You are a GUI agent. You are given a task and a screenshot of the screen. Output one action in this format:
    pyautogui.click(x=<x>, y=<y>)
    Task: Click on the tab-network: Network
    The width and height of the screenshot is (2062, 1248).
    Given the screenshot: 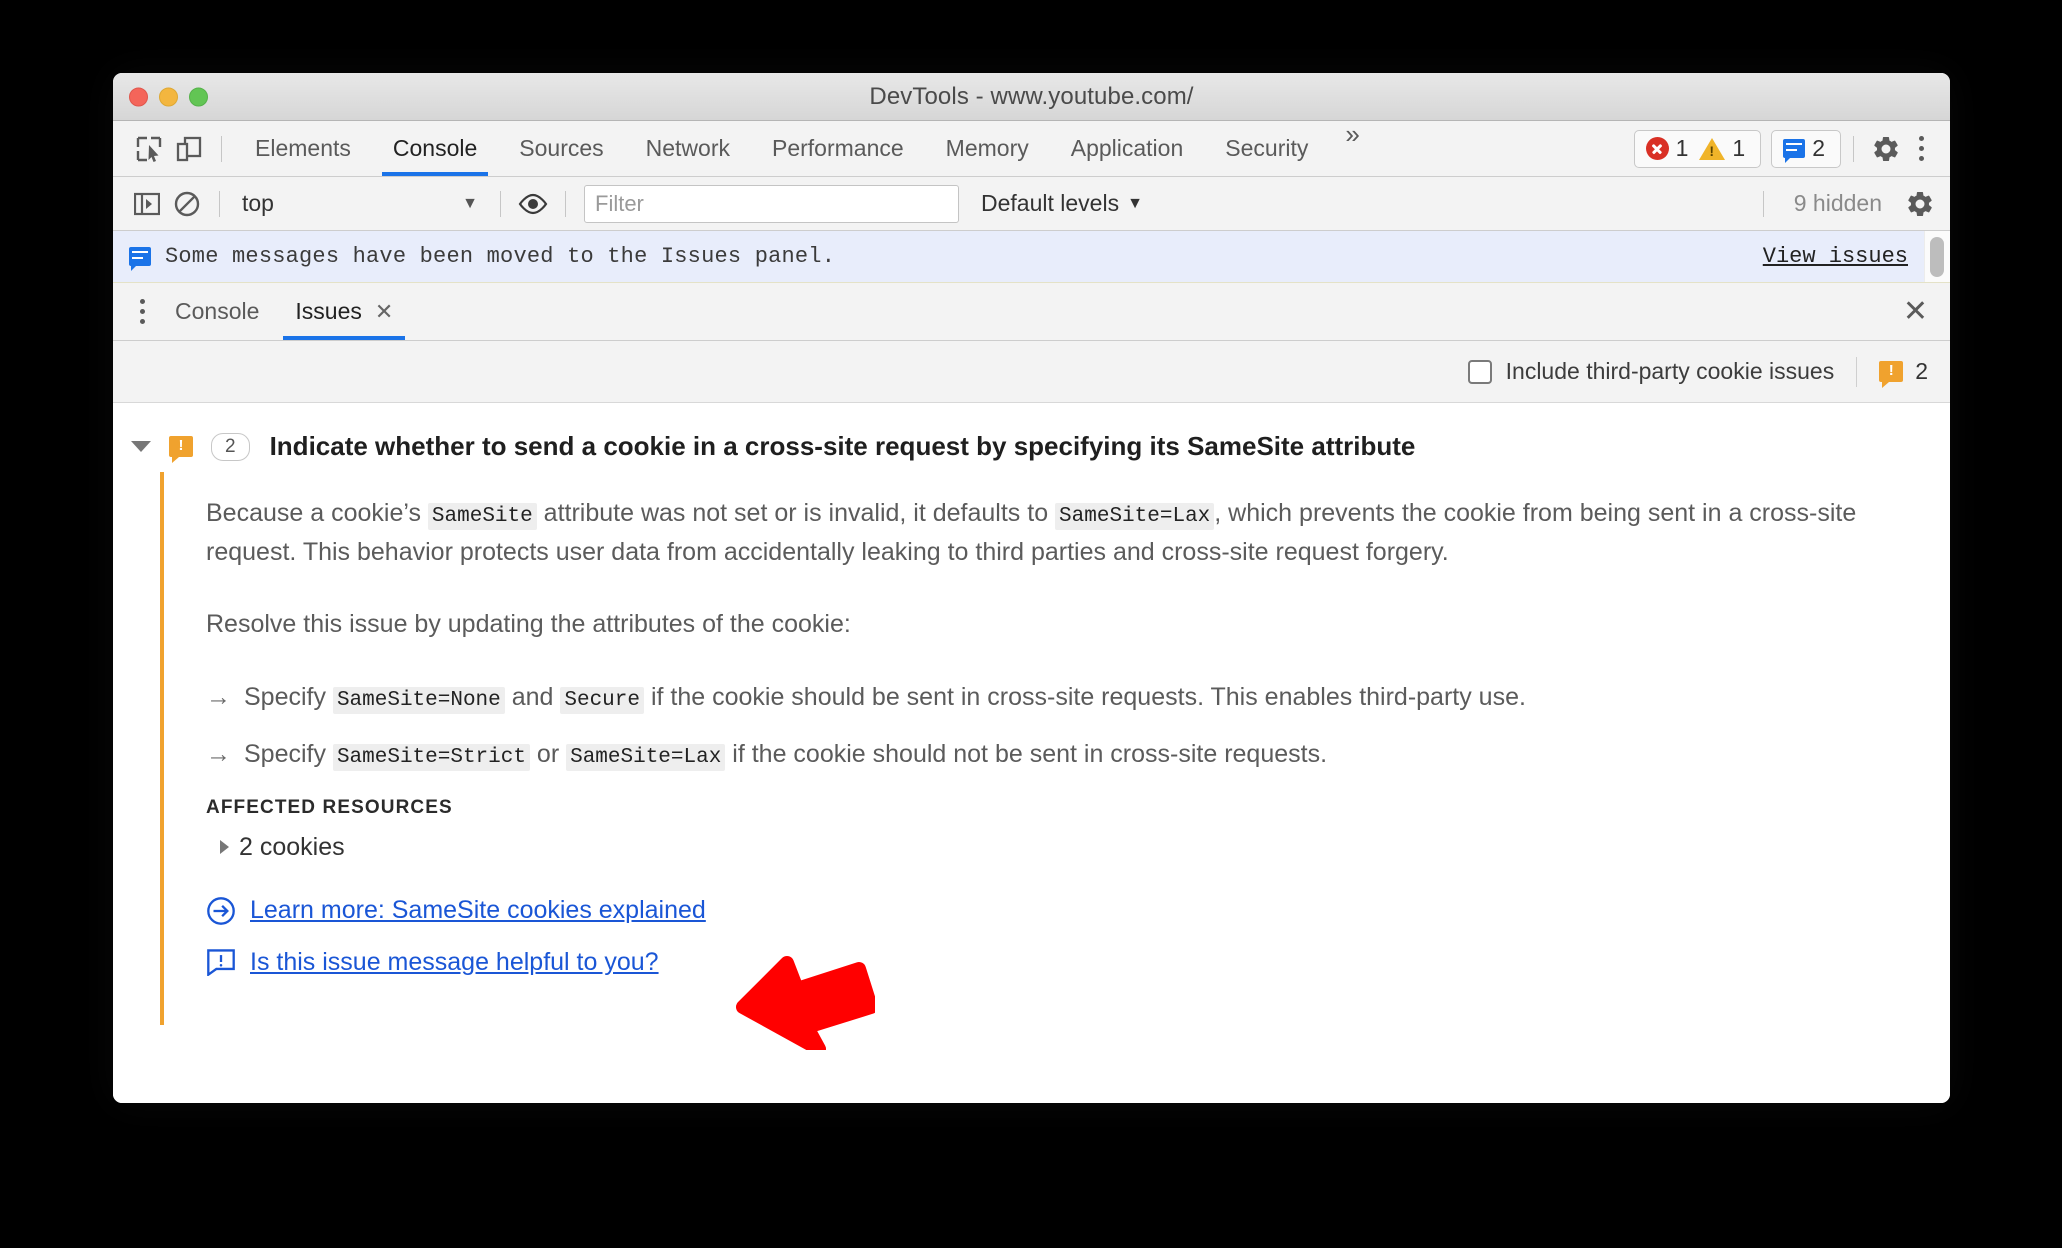 What is the action you would take?
    pyautogui.click(x=688, y=148)
    